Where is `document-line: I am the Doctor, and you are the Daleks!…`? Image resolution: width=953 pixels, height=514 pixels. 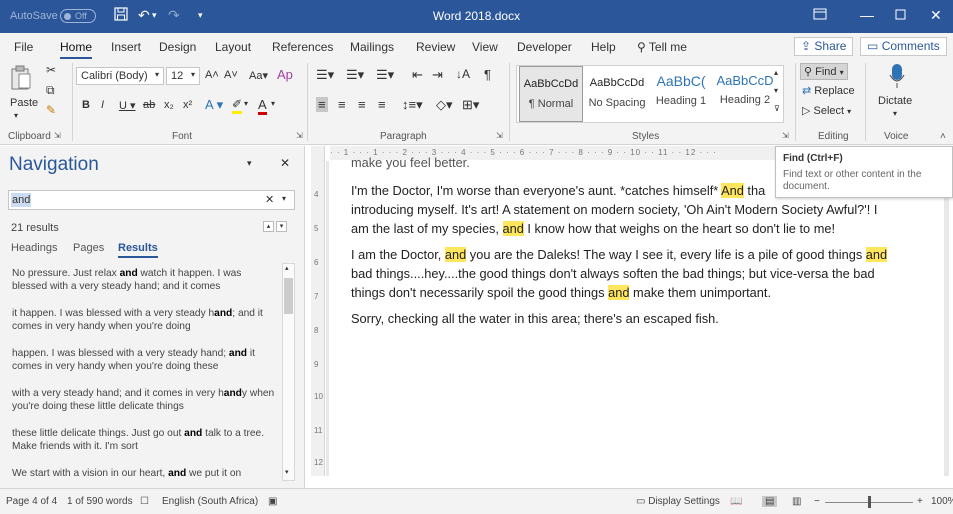
document-line: I am the Doctor, and you are the Daleks!… is located at coordinates (636, 254).